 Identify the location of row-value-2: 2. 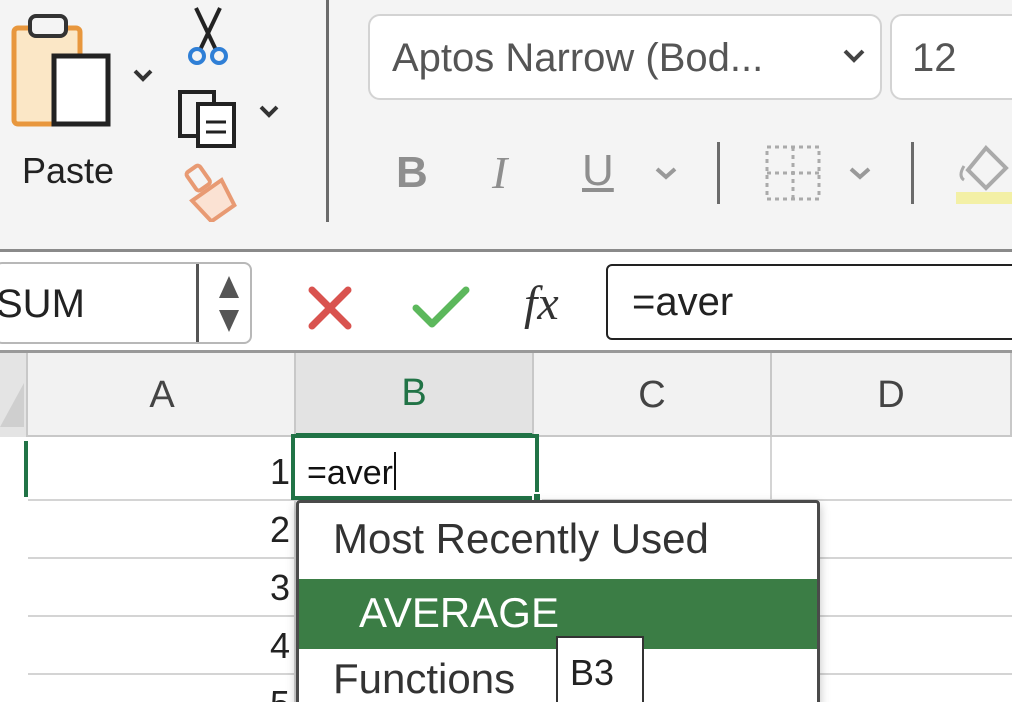
(279, 529).